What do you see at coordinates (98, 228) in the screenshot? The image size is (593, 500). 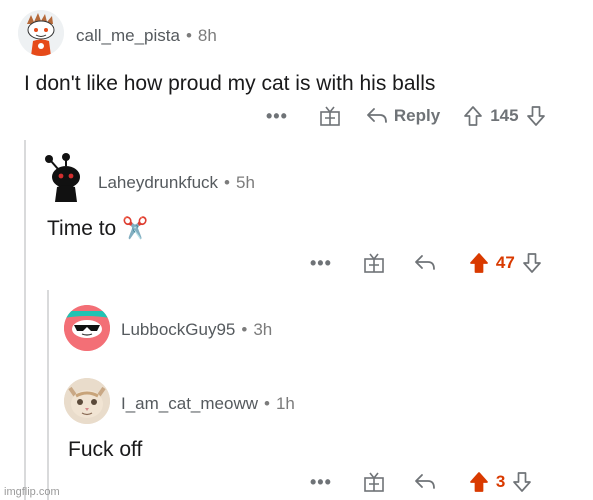 I see `comment-body: Time to ✂️` at bounding box center [98, 228].